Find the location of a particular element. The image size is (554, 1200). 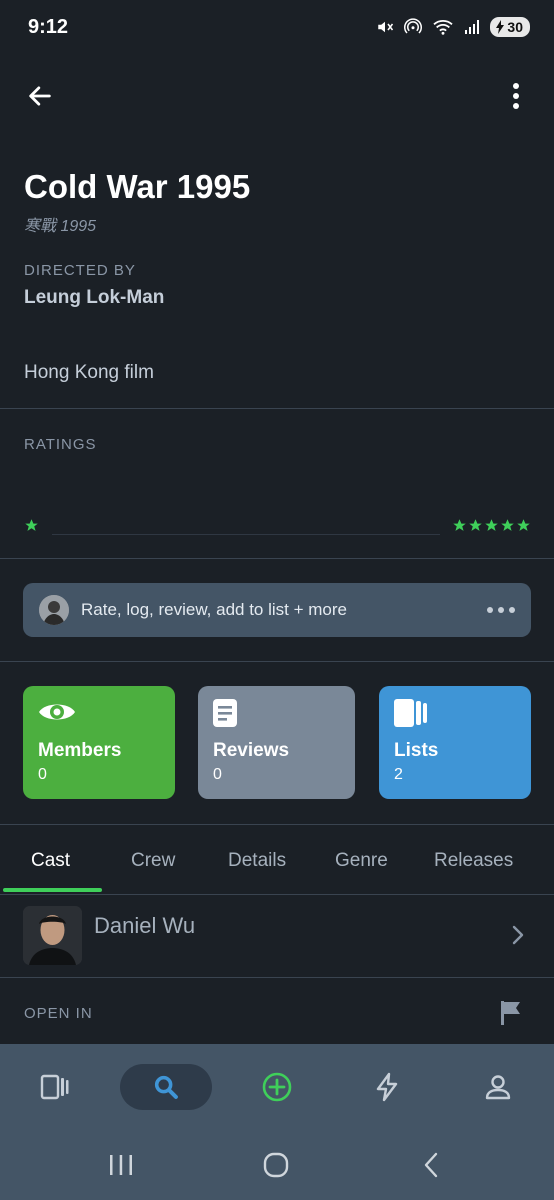

nav-search is located at coordinates (166, 1087).